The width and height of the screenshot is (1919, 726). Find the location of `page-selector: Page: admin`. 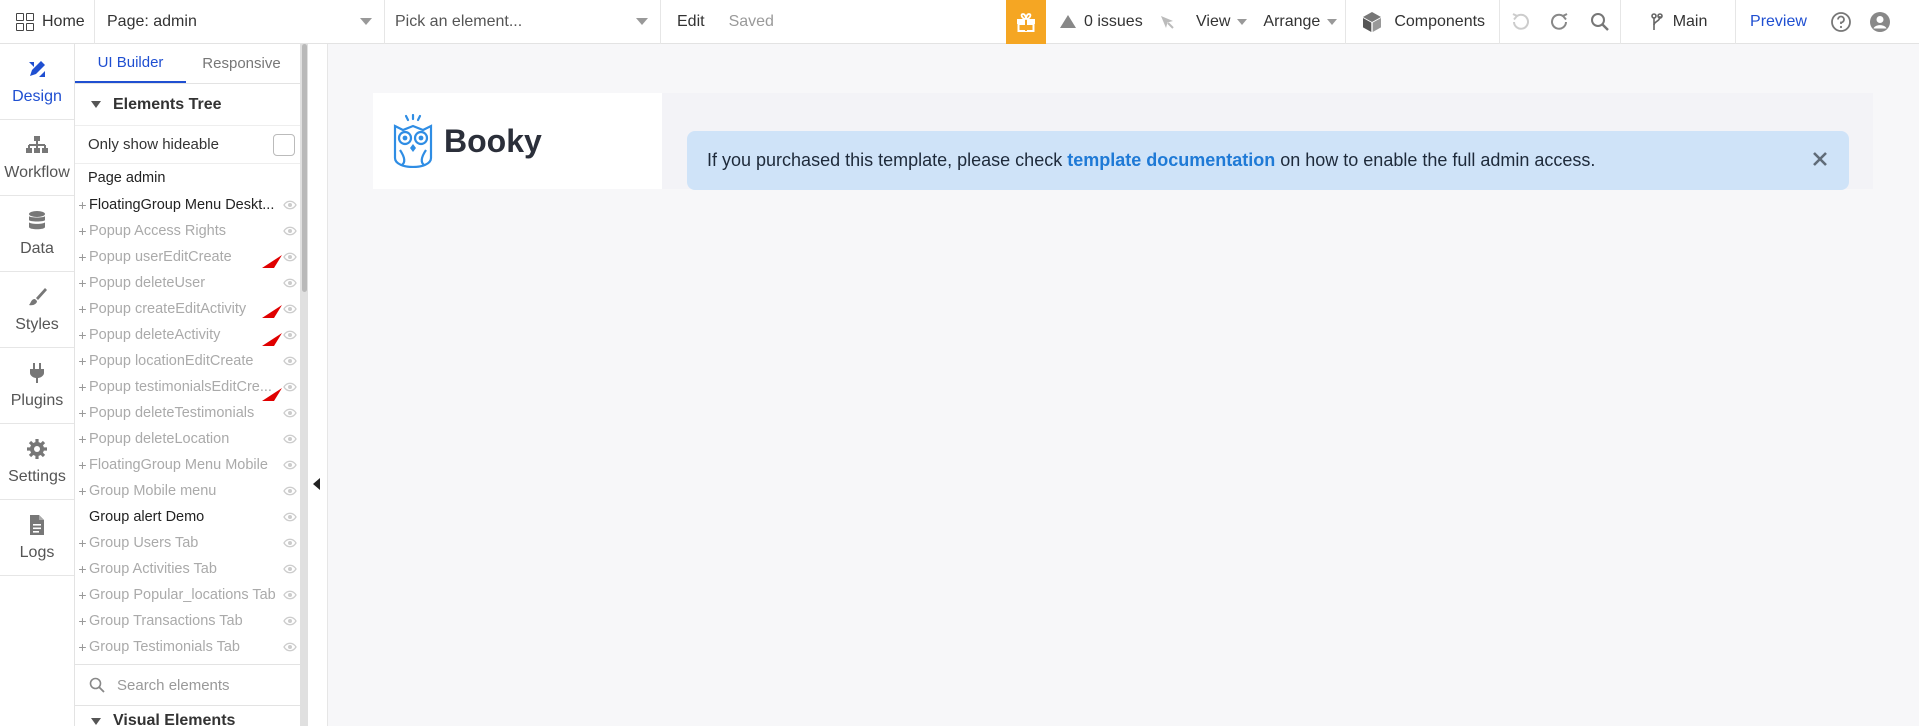

page-selector: Page: admin is located at coordinates (240, 22).